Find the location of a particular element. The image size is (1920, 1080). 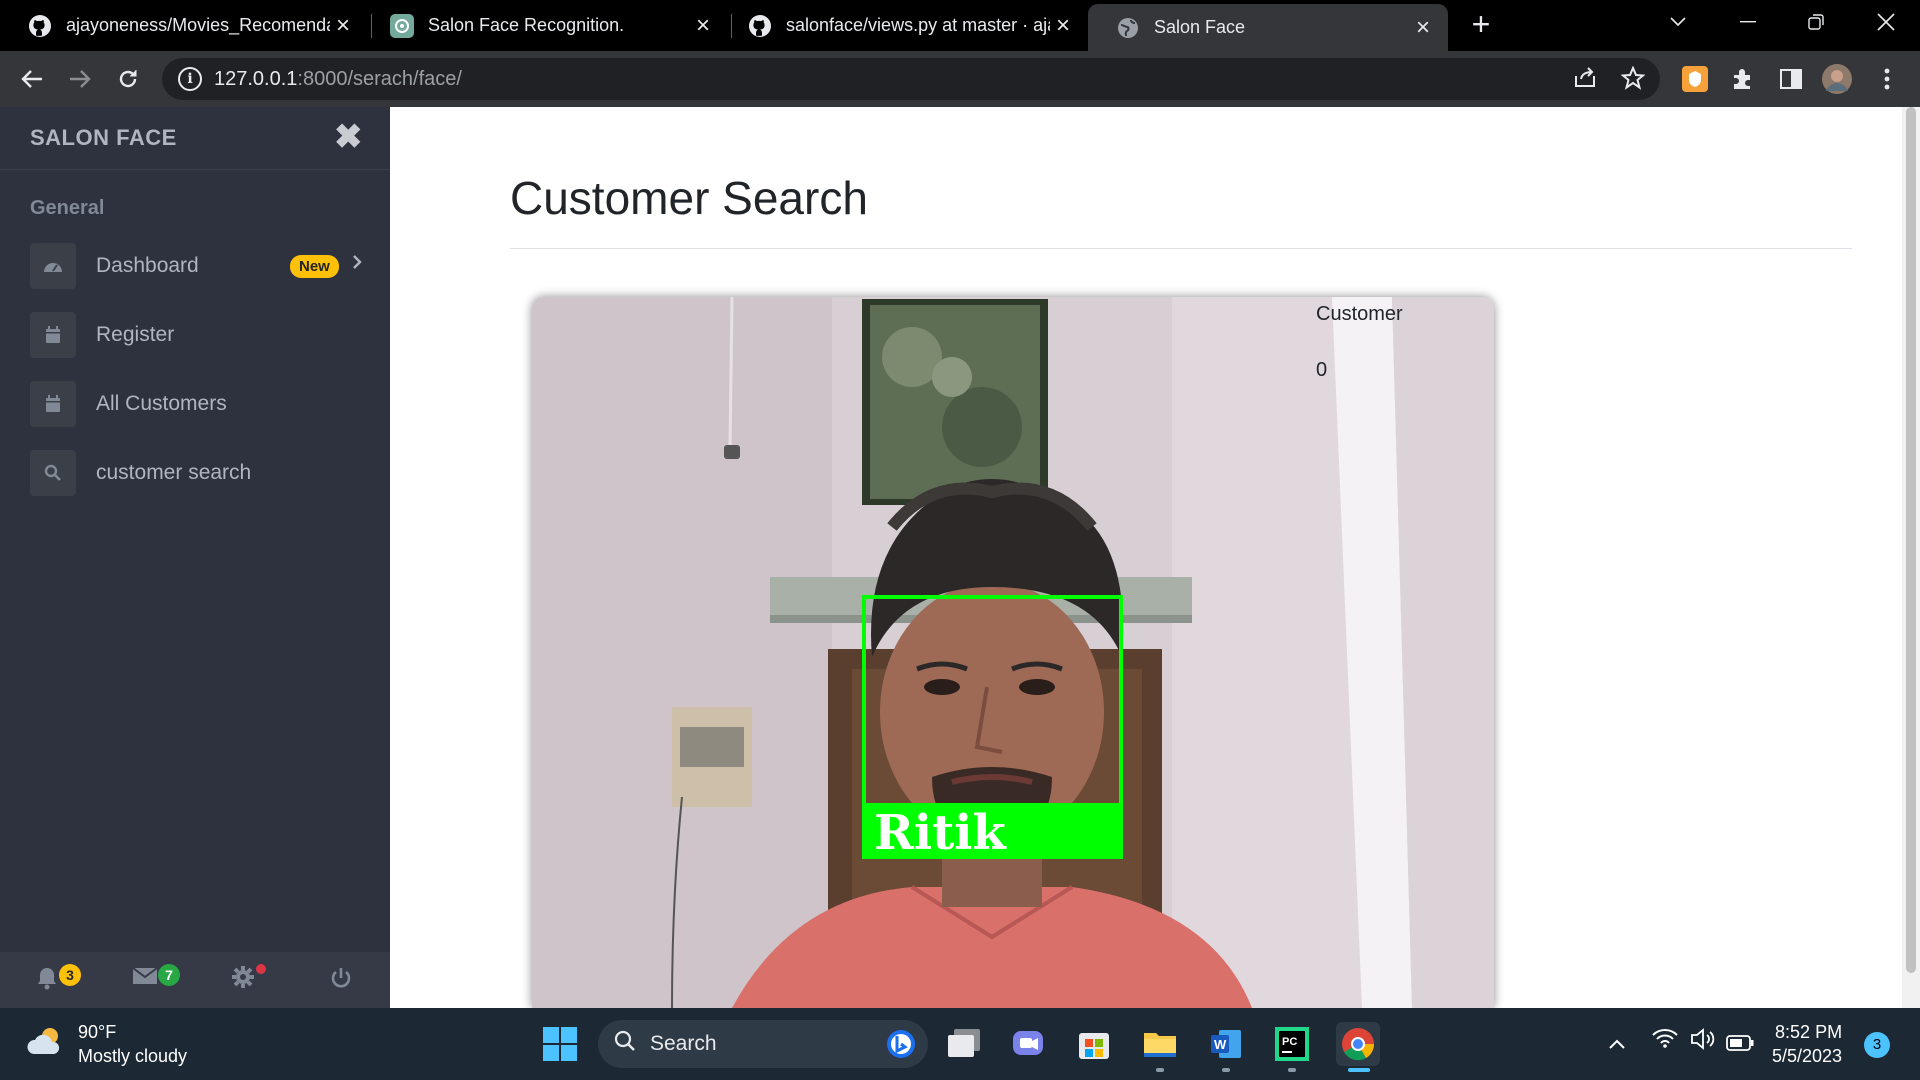

window-close-icon is located at coordinates (1886, 22).